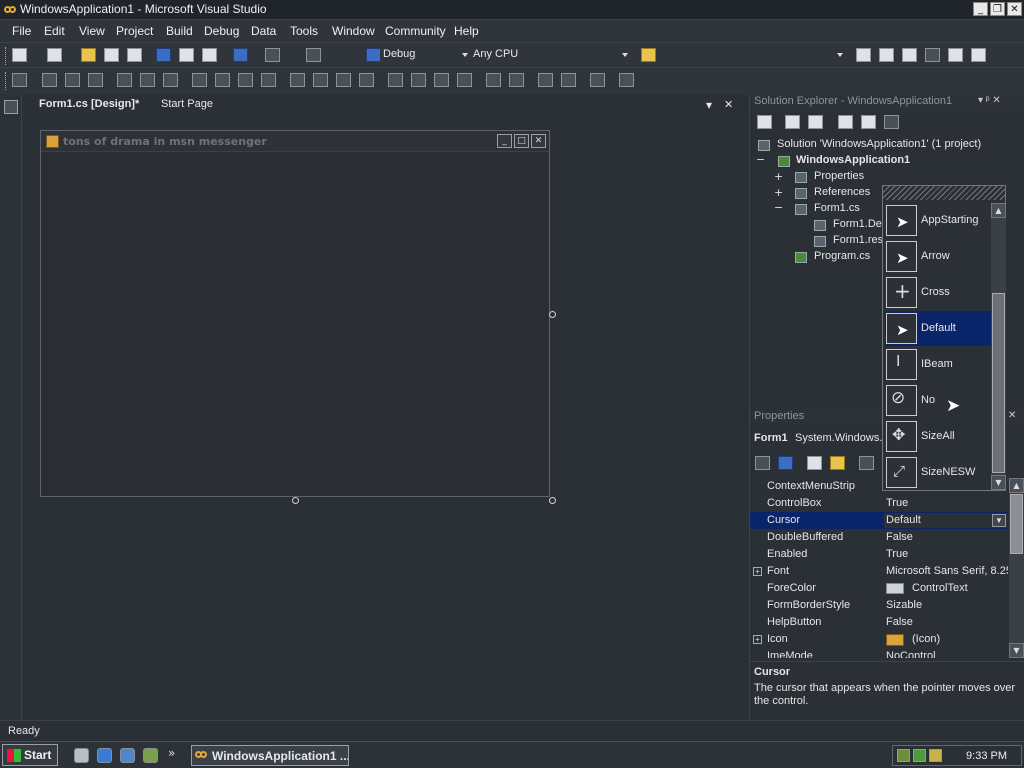 This screenshot has height=768, width=1024. Describe the element at coordinates (858, 240) in the screenshot. I see `tree-form1-resx: Form1.res` at that location.